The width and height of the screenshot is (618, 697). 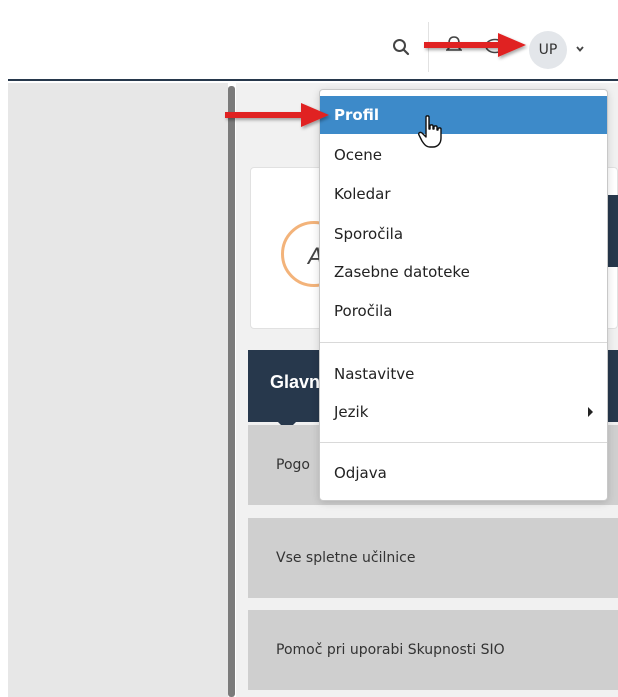 I want to click on menu-item-nastavitve: Nastavitve, so click(x=463, y=374).